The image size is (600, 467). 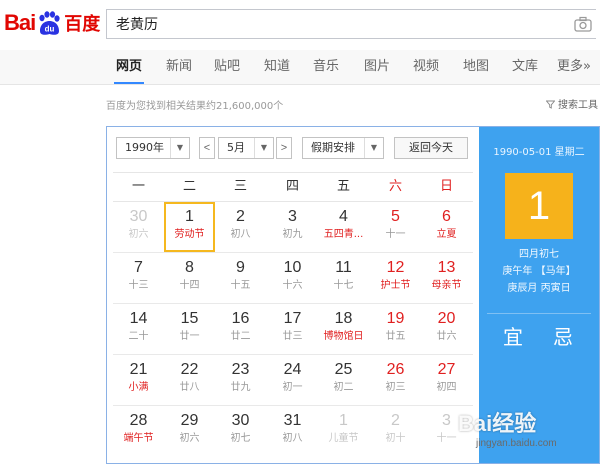 What do you see at coordinates (195, 106) in the screenshot?
I see `result-count: 百度为您找到相关结果约21,600,000个` at bounding box center [195, 106].